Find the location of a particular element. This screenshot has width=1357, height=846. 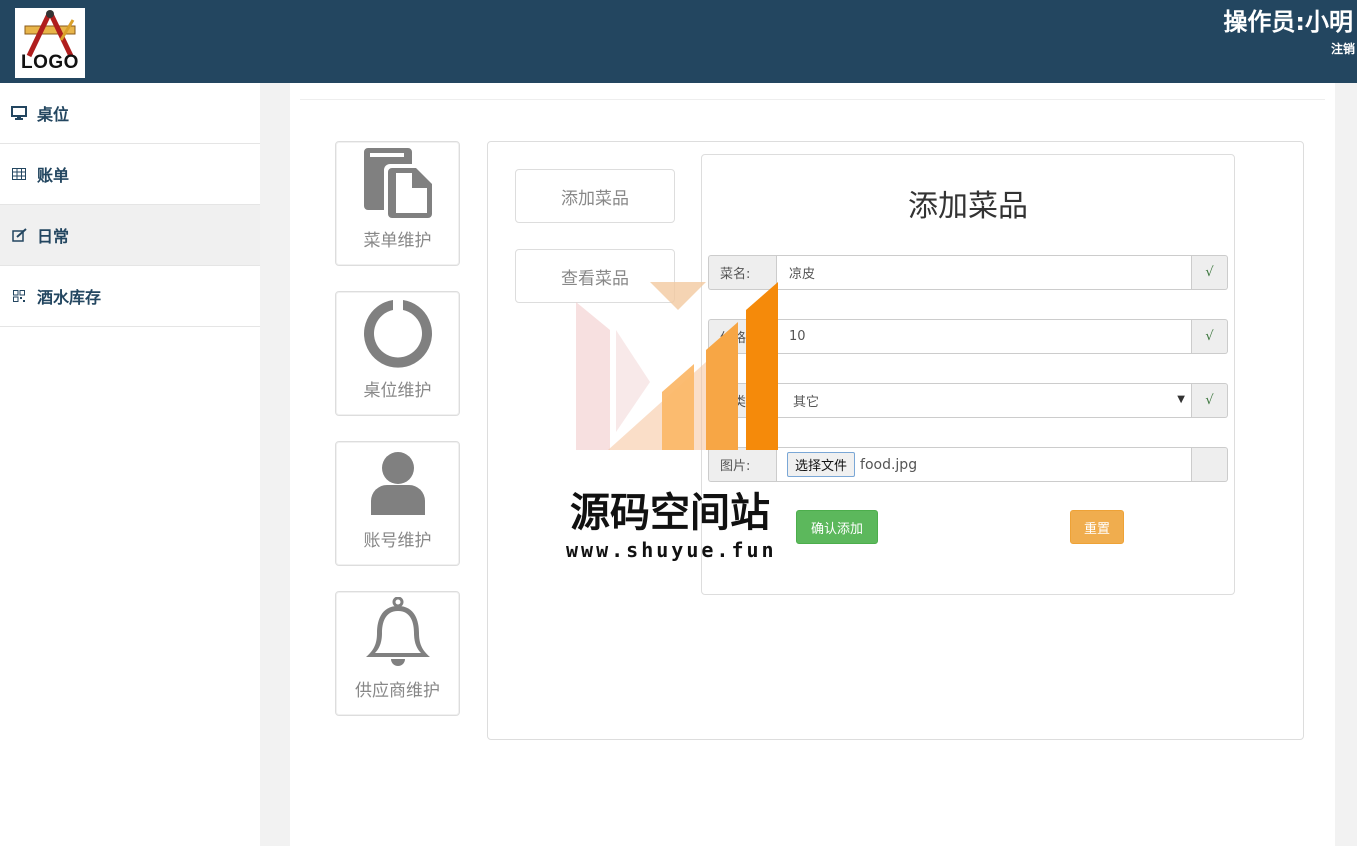

logo: LOGO is located at coordinates (50, 43).